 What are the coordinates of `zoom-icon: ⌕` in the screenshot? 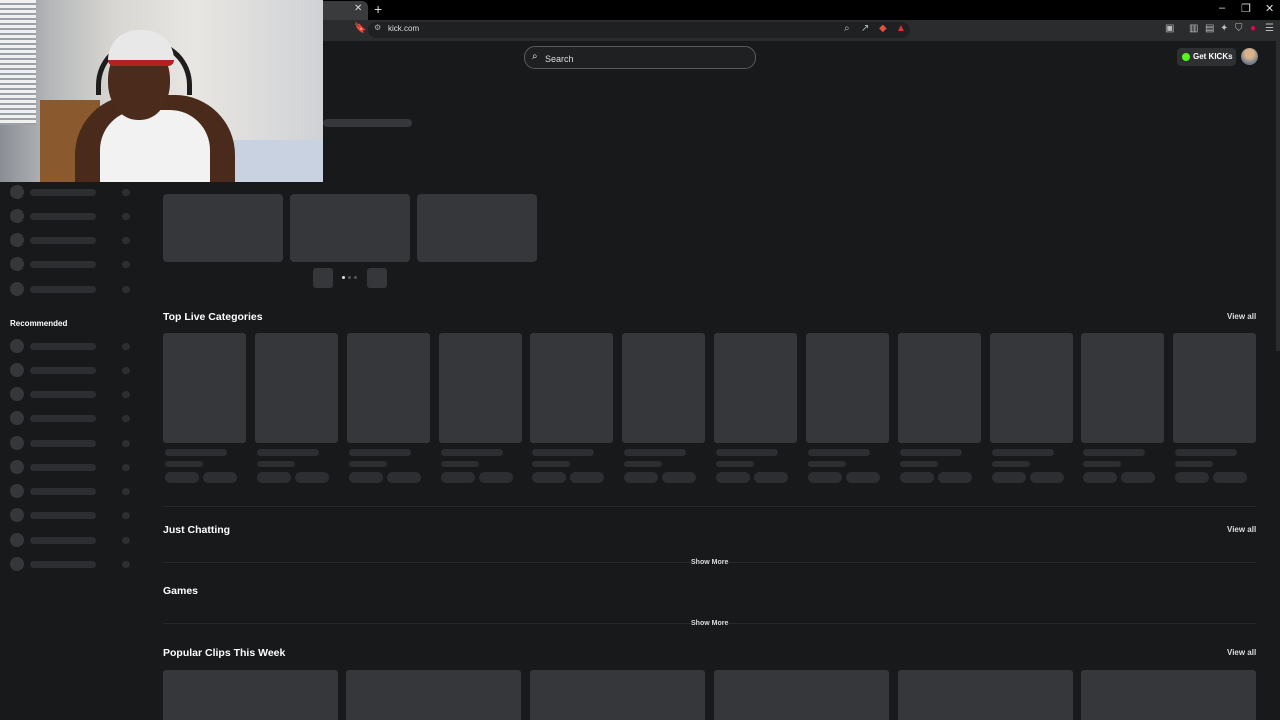 It's located at (847, 28).